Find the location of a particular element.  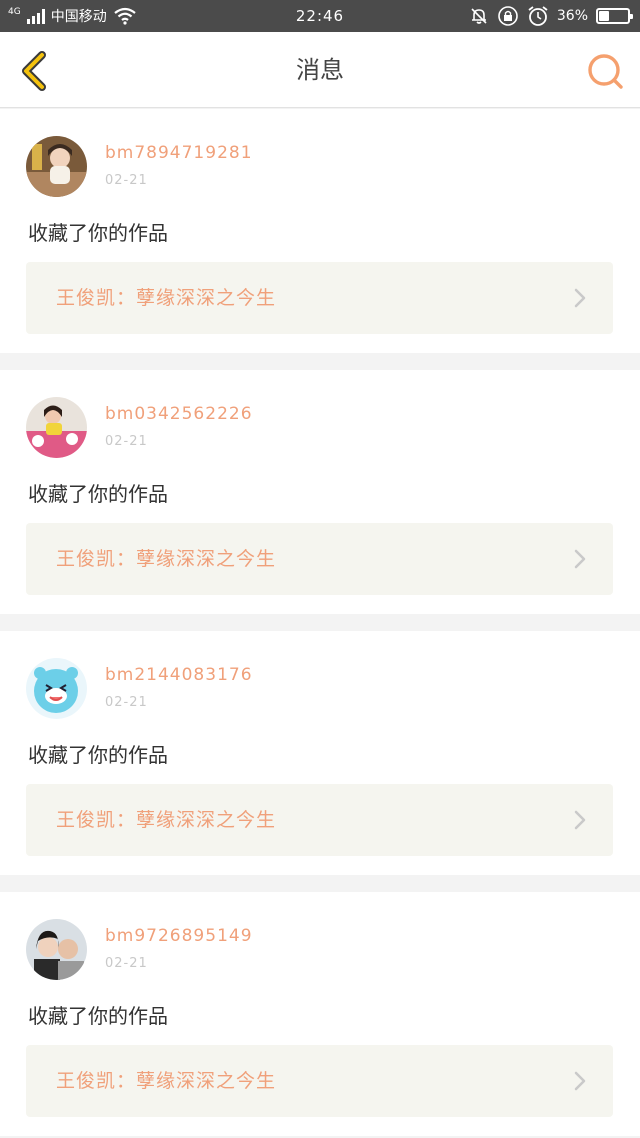

status-bar-right: 36% is located at coordinates (551, 16).